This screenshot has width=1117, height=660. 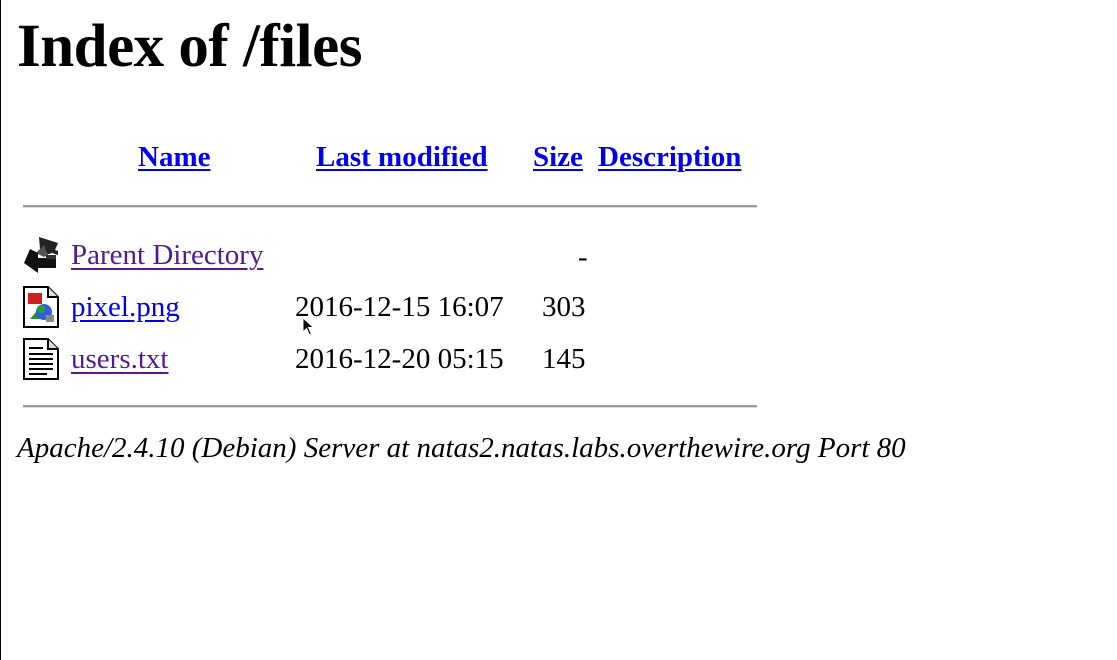 I want to click on size-cell: 303, so click(x=564, y=307).